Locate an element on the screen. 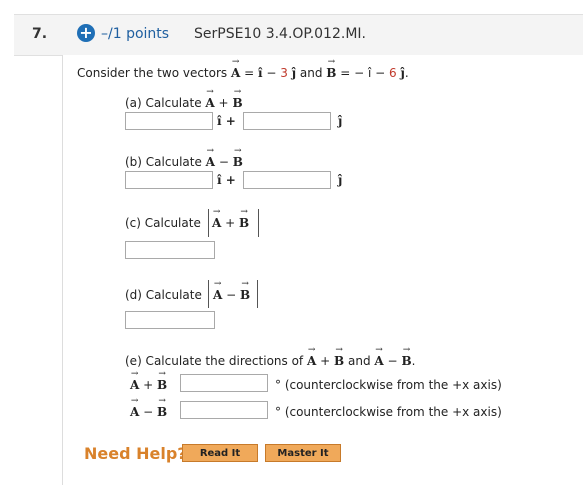  part-b-label: (b) Calculate → A − → B is located at coordinates (184, 157).